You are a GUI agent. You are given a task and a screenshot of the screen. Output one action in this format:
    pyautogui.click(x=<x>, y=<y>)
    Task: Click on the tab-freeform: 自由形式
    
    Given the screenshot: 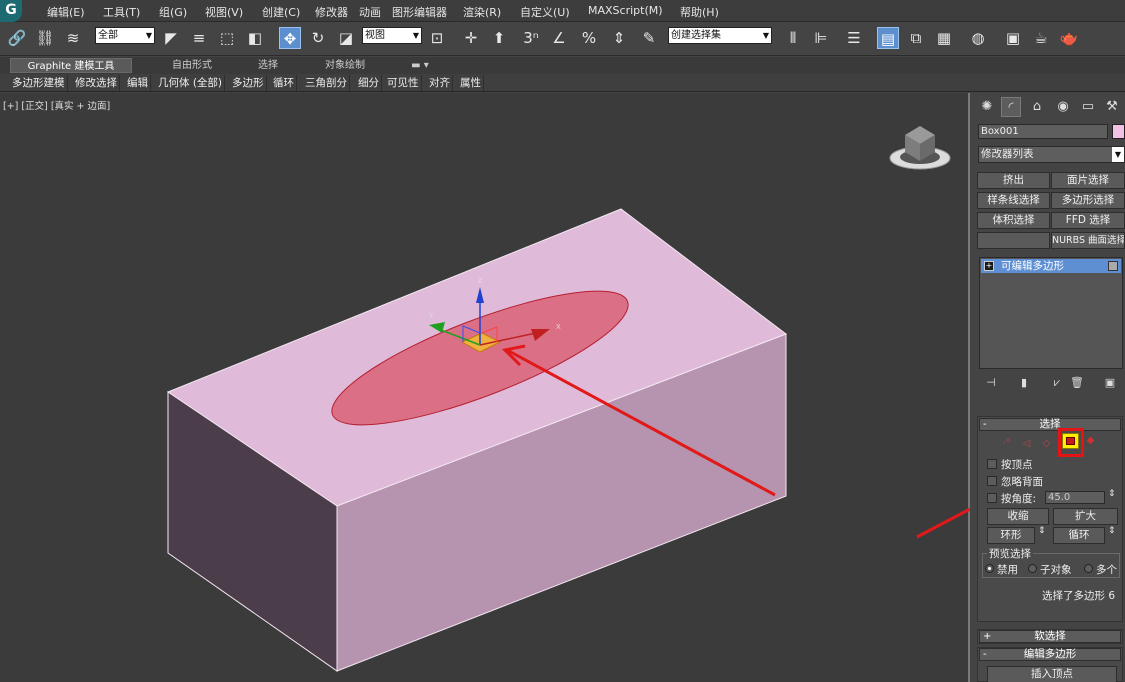 What is the action you would take?
    pyautogui.click(x=192, y=65)
    